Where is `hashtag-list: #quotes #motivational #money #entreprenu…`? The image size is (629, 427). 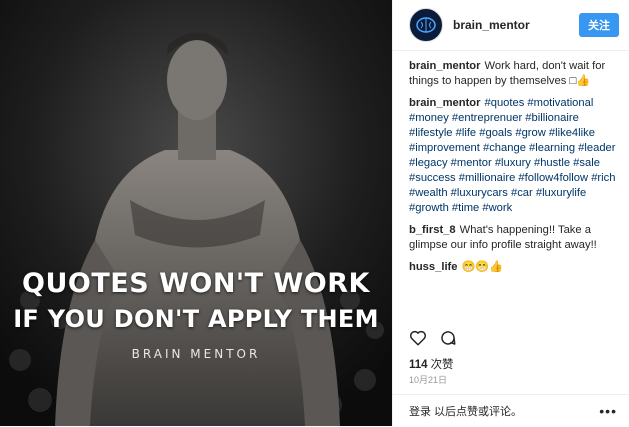 hashtag-list: #quotes #motivational #money #entreprenu… is located at coordinates (512, 155).